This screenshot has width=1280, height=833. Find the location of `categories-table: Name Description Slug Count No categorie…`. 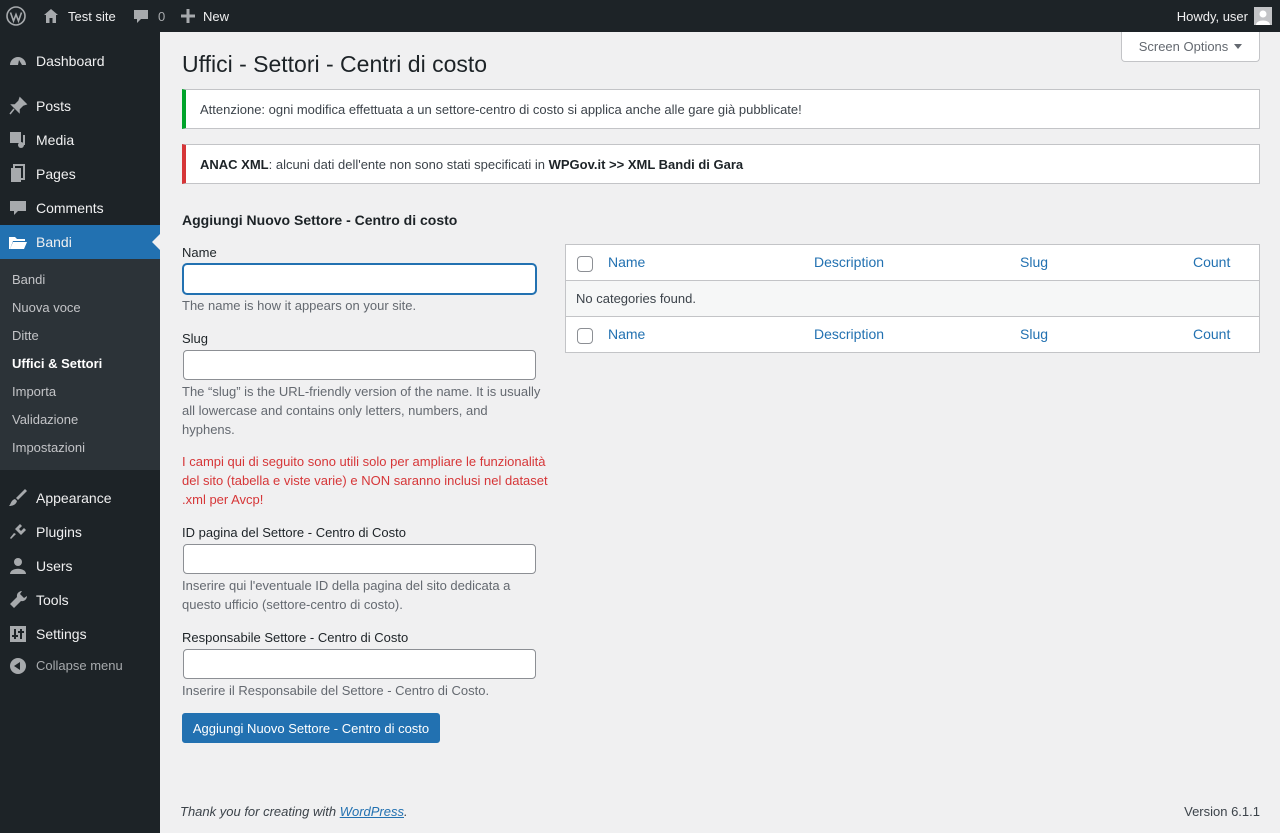

categories-table: Name Description Slug Count No categorie… is located at coordinates (912, 298).